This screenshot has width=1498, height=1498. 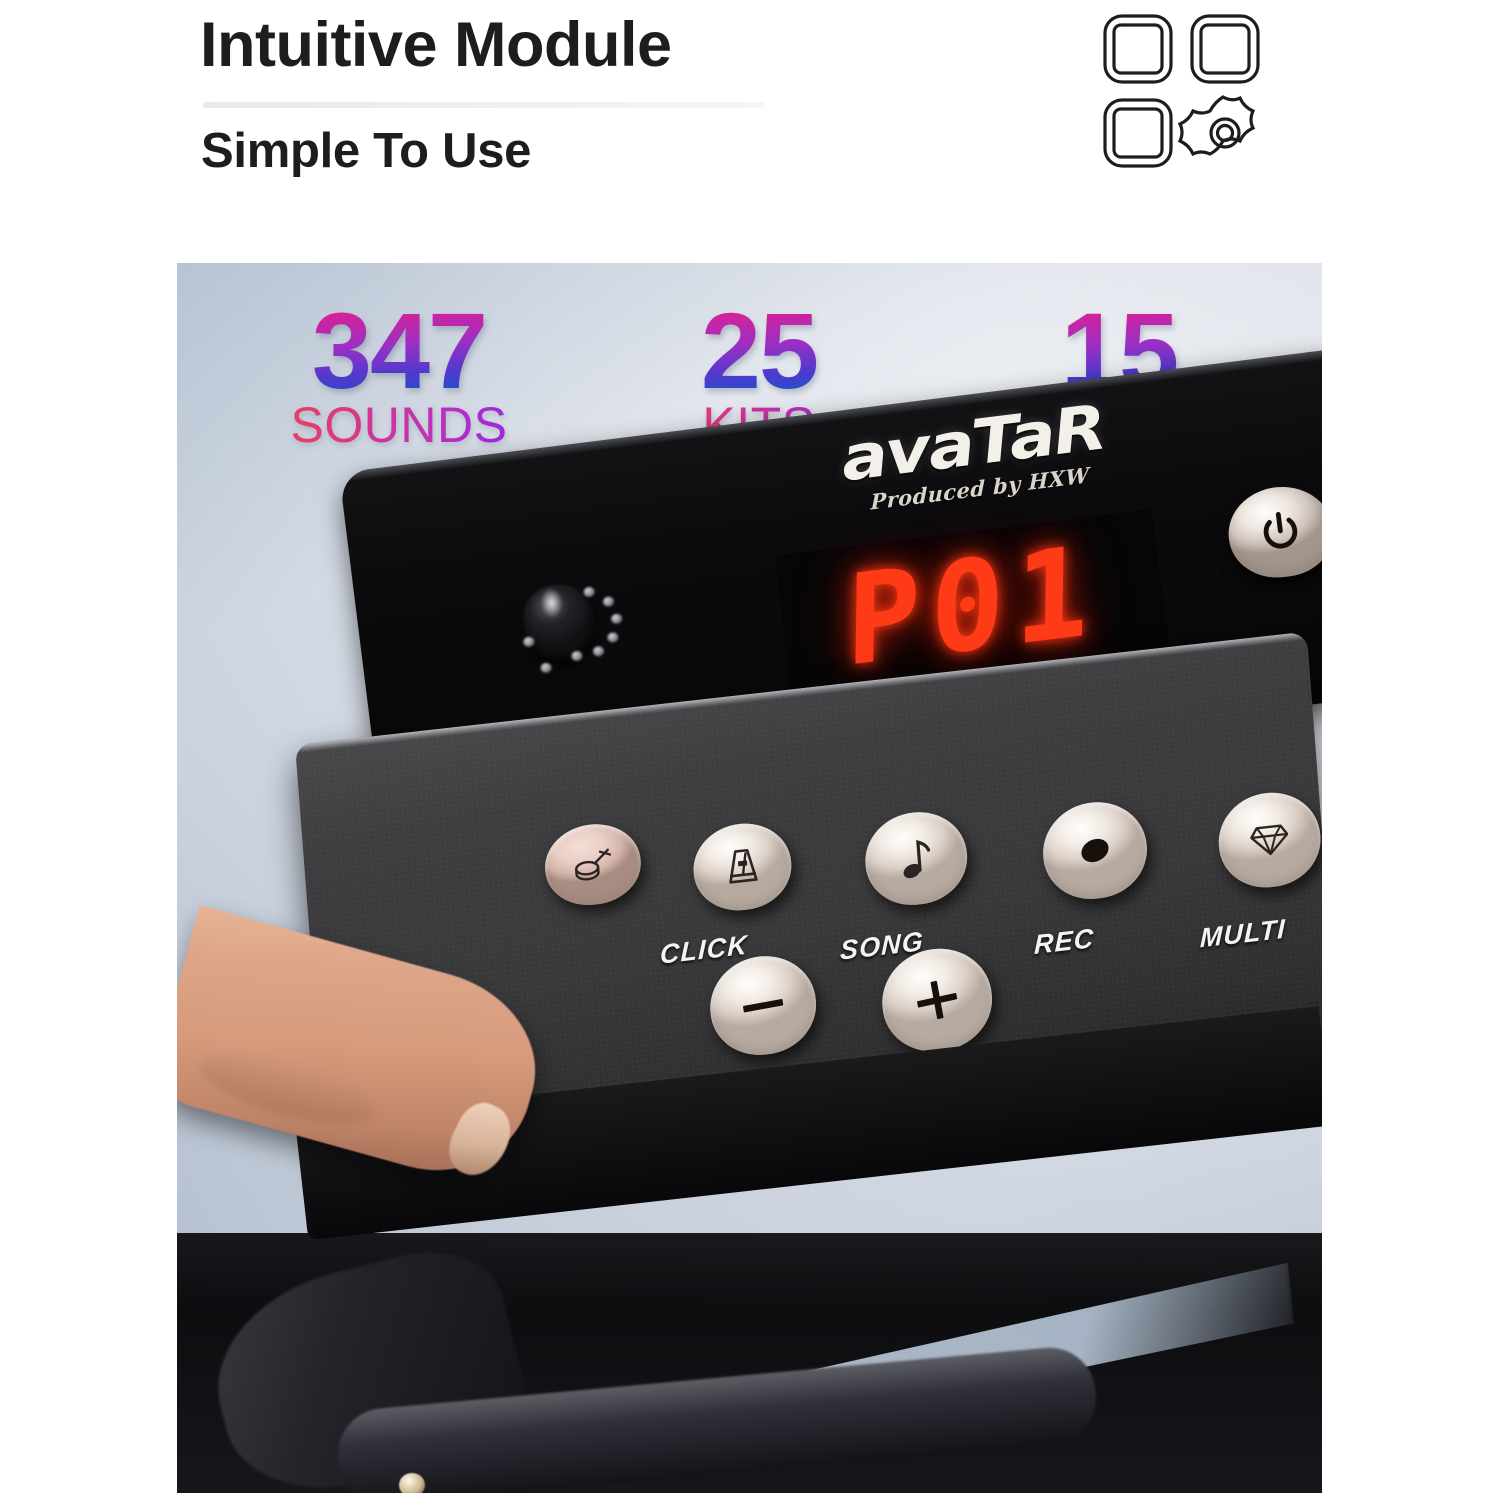 I want to click on rec-button, so click(x=1095, y=850).